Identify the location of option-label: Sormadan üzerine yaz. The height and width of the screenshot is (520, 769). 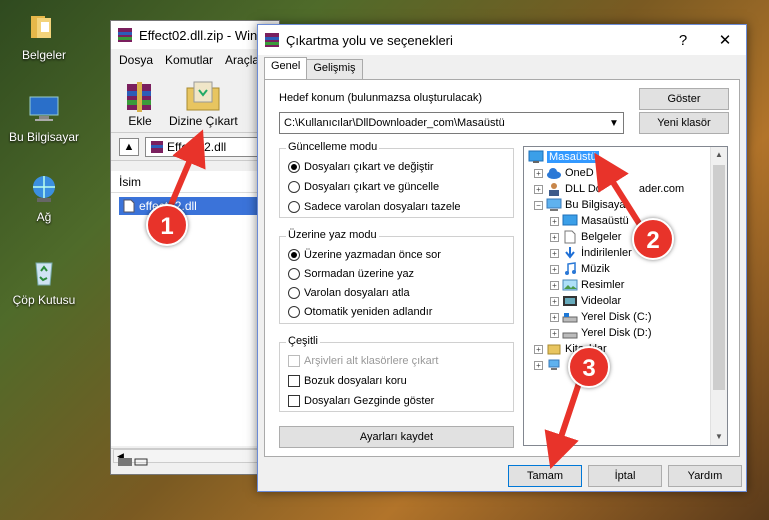
(359, 274).